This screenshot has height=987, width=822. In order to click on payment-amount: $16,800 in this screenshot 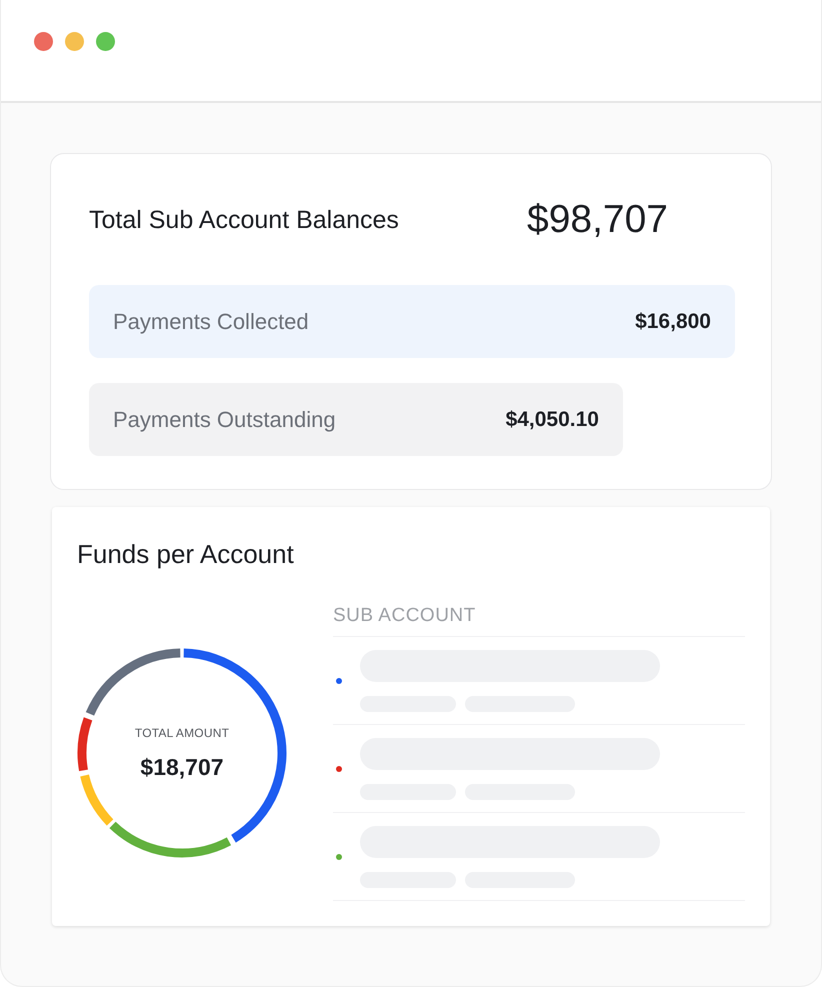, I will do `click(673, 322)`.